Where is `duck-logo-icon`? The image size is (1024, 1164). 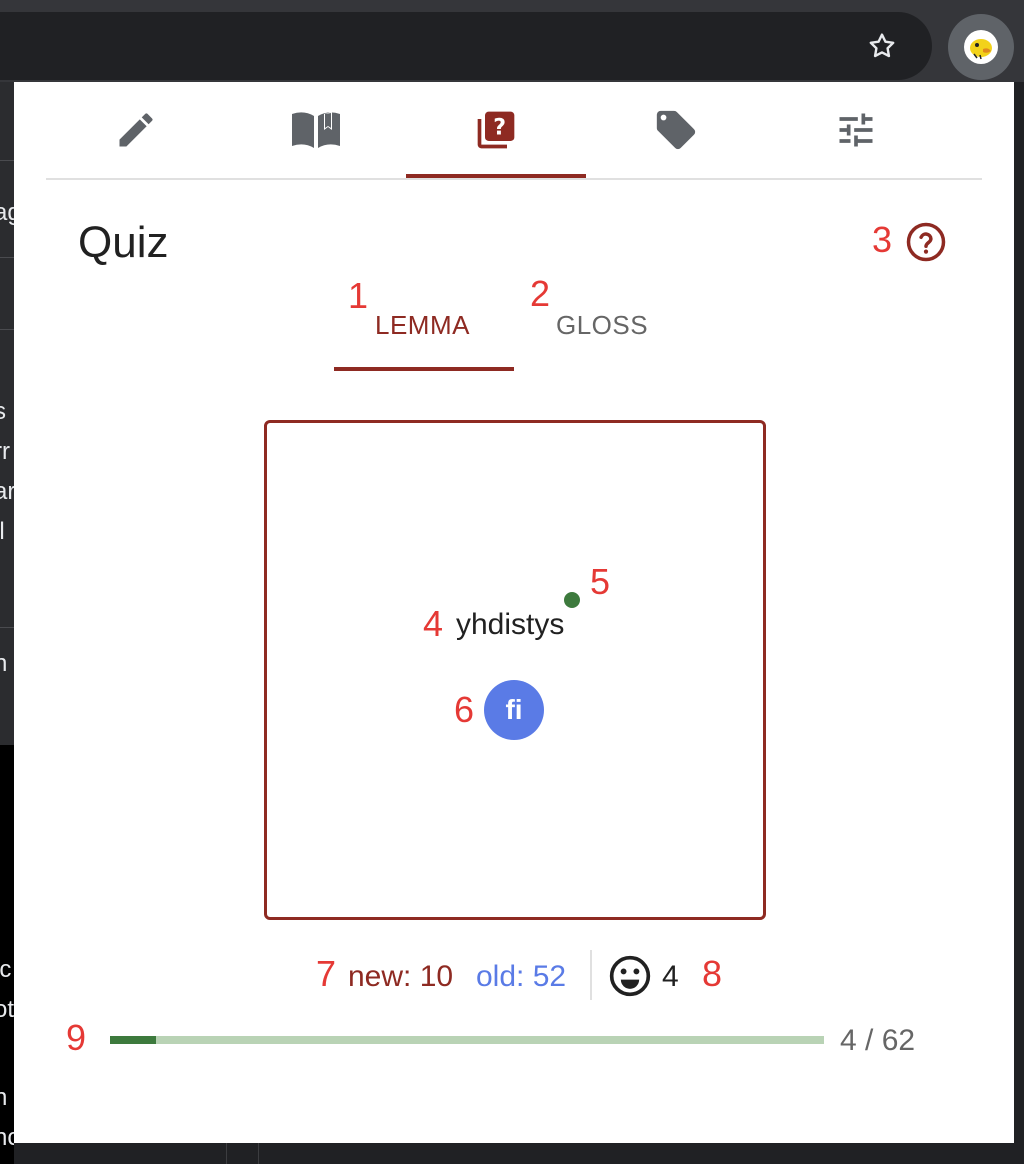
duck-logo-icon is located at coordinates (981, 47).